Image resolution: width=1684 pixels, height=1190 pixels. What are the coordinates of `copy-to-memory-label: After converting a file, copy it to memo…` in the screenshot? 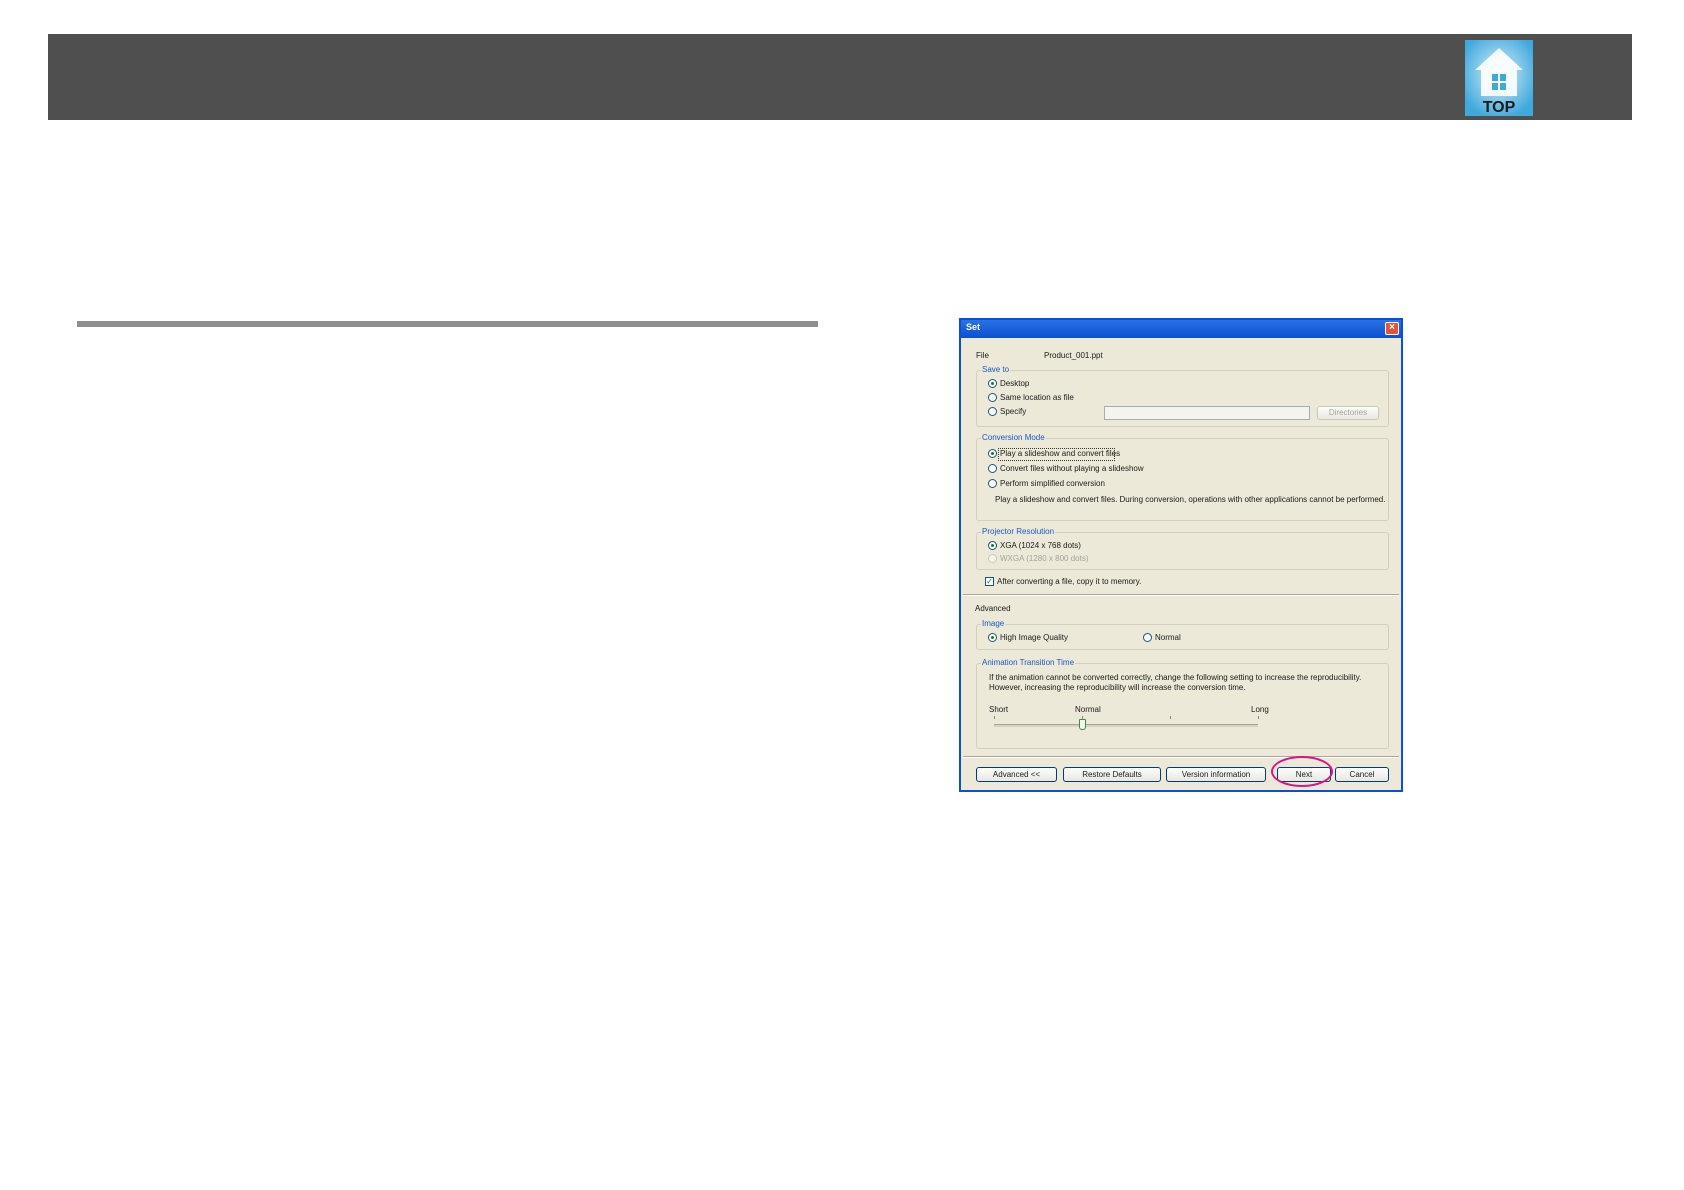 It's located at (1069, 581).